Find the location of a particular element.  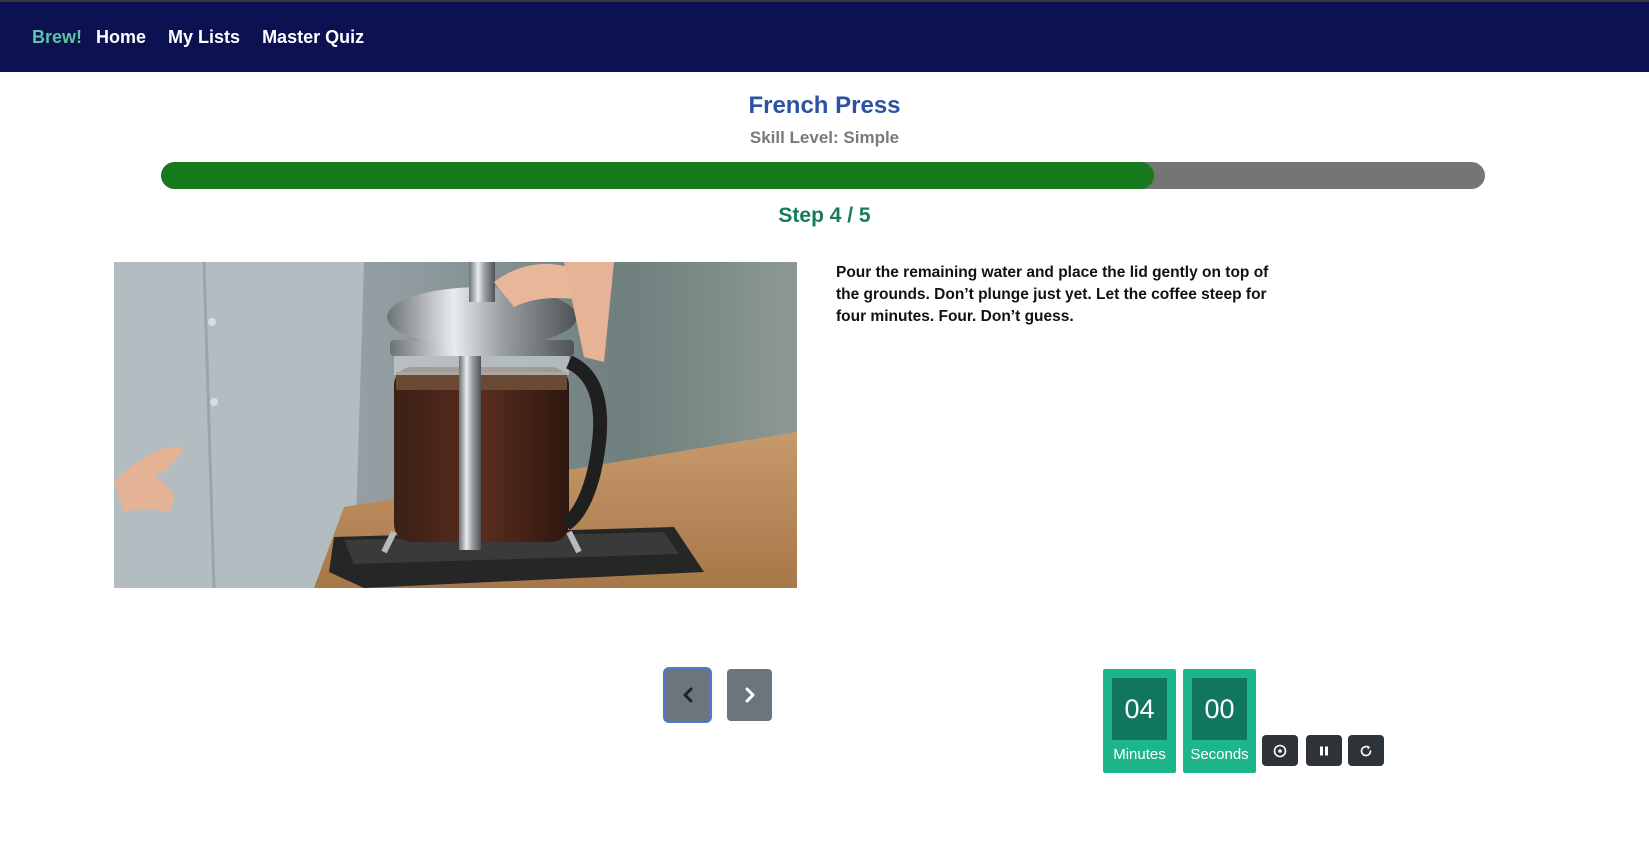

timer-seconds-label: Seconds is located at coordinates (1219, 754).